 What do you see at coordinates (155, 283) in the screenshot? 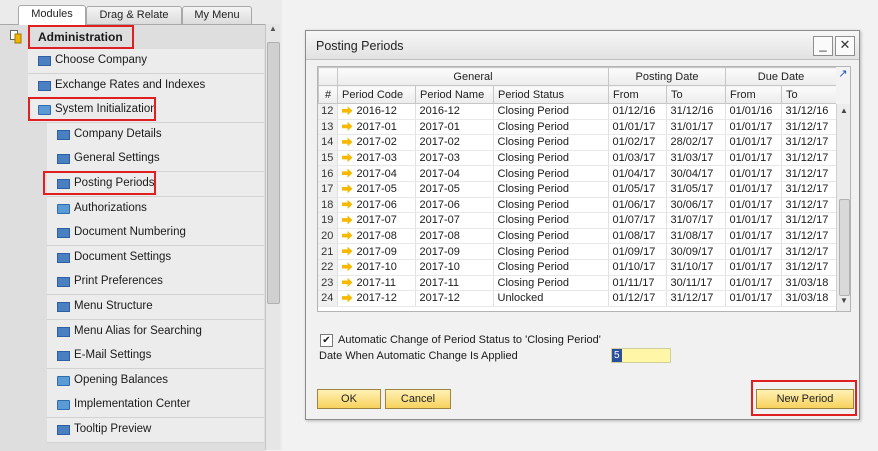
I see `tree-item-print-preferences: Print Preferences` at bounding box center [155, 283].